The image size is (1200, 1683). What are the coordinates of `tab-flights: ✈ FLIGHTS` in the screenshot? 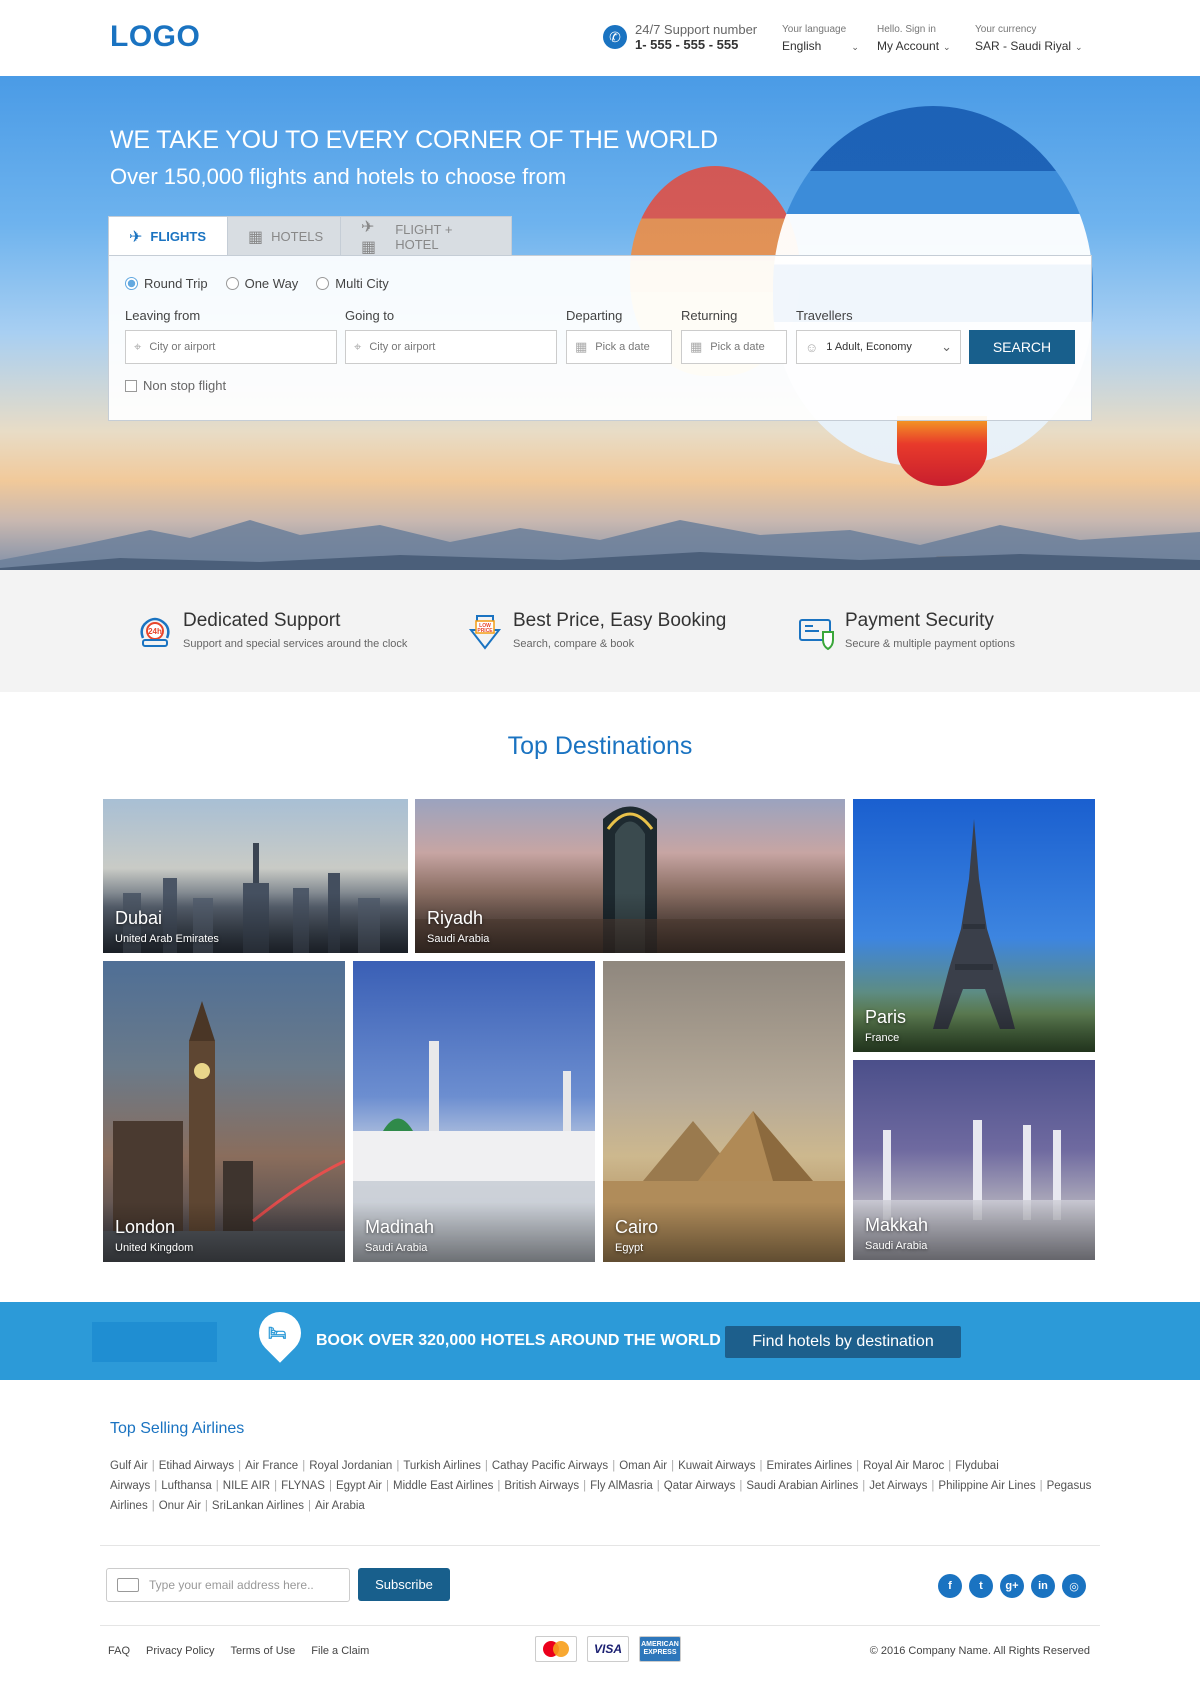 It's located at (168, 236).